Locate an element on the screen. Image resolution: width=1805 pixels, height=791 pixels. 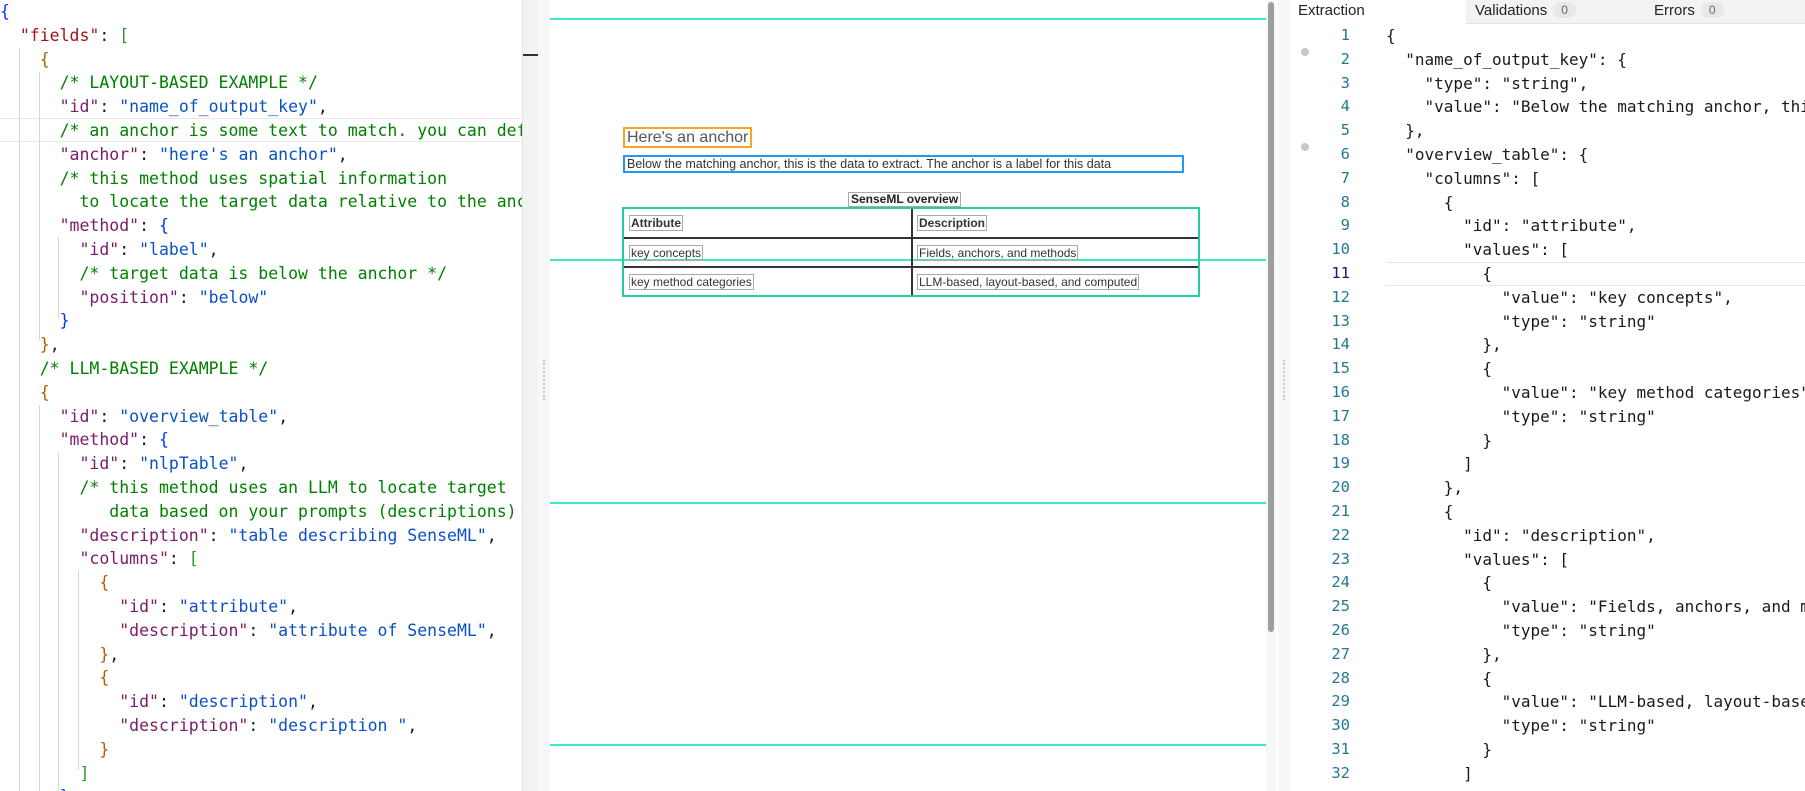
code-line: "type": "string", is located at coordinates (1487, 83).